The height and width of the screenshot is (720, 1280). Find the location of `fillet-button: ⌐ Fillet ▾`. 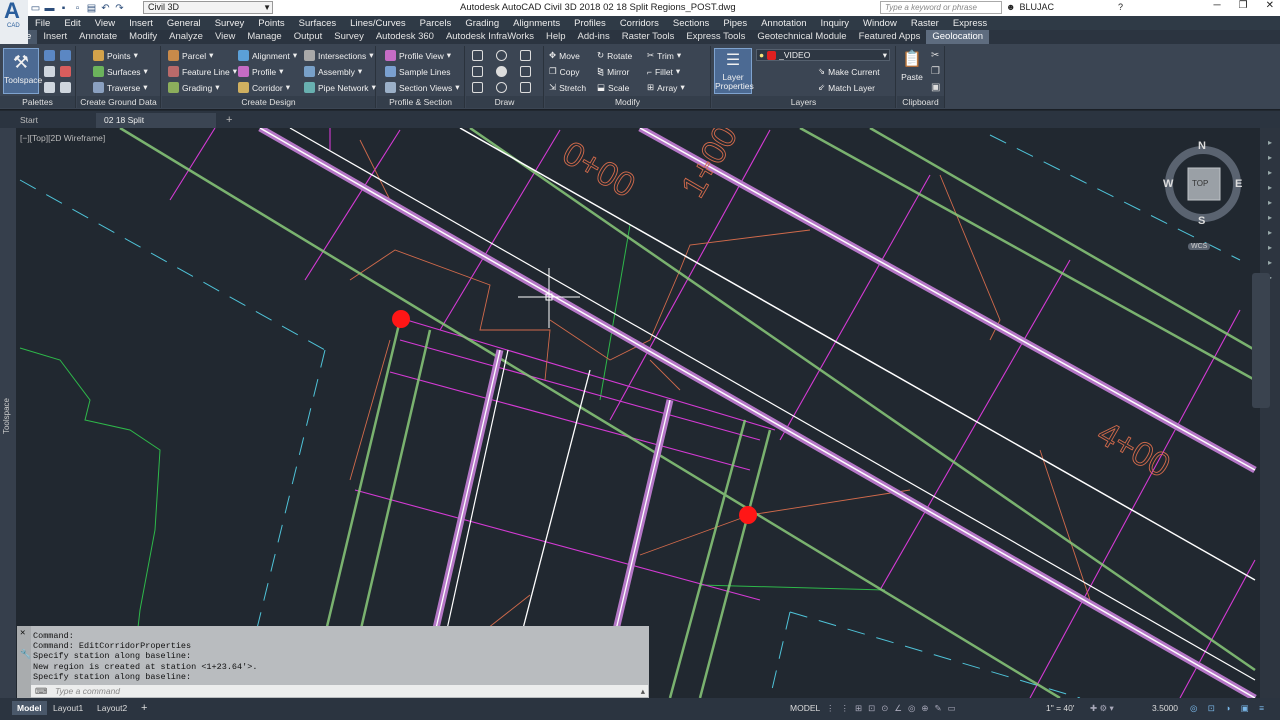

fillet-button: ⌐ Fillet ▾ is located at coordinates (663, 71).